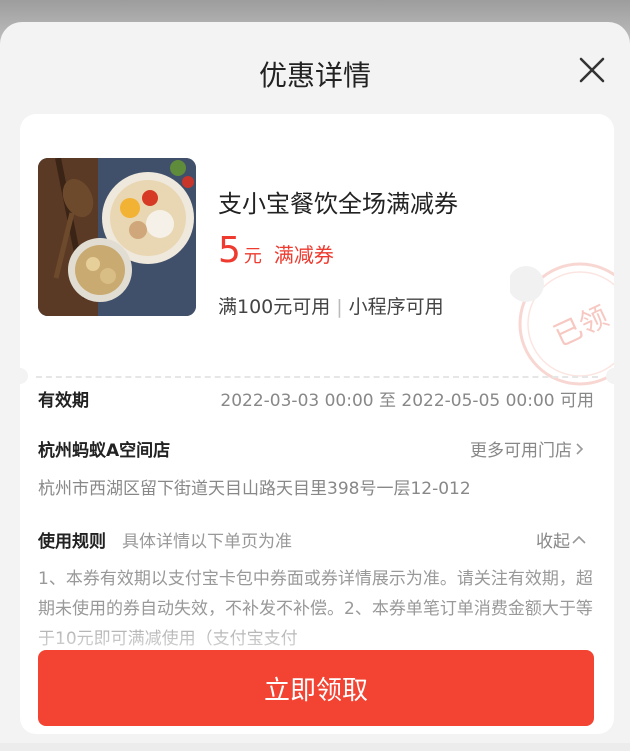  I want to click on amount-unit: 元, so click(252, 256).